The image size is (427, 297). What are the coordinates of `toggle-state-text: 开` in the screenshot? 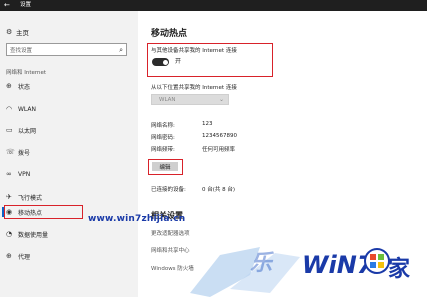 It's located at (178, 61).